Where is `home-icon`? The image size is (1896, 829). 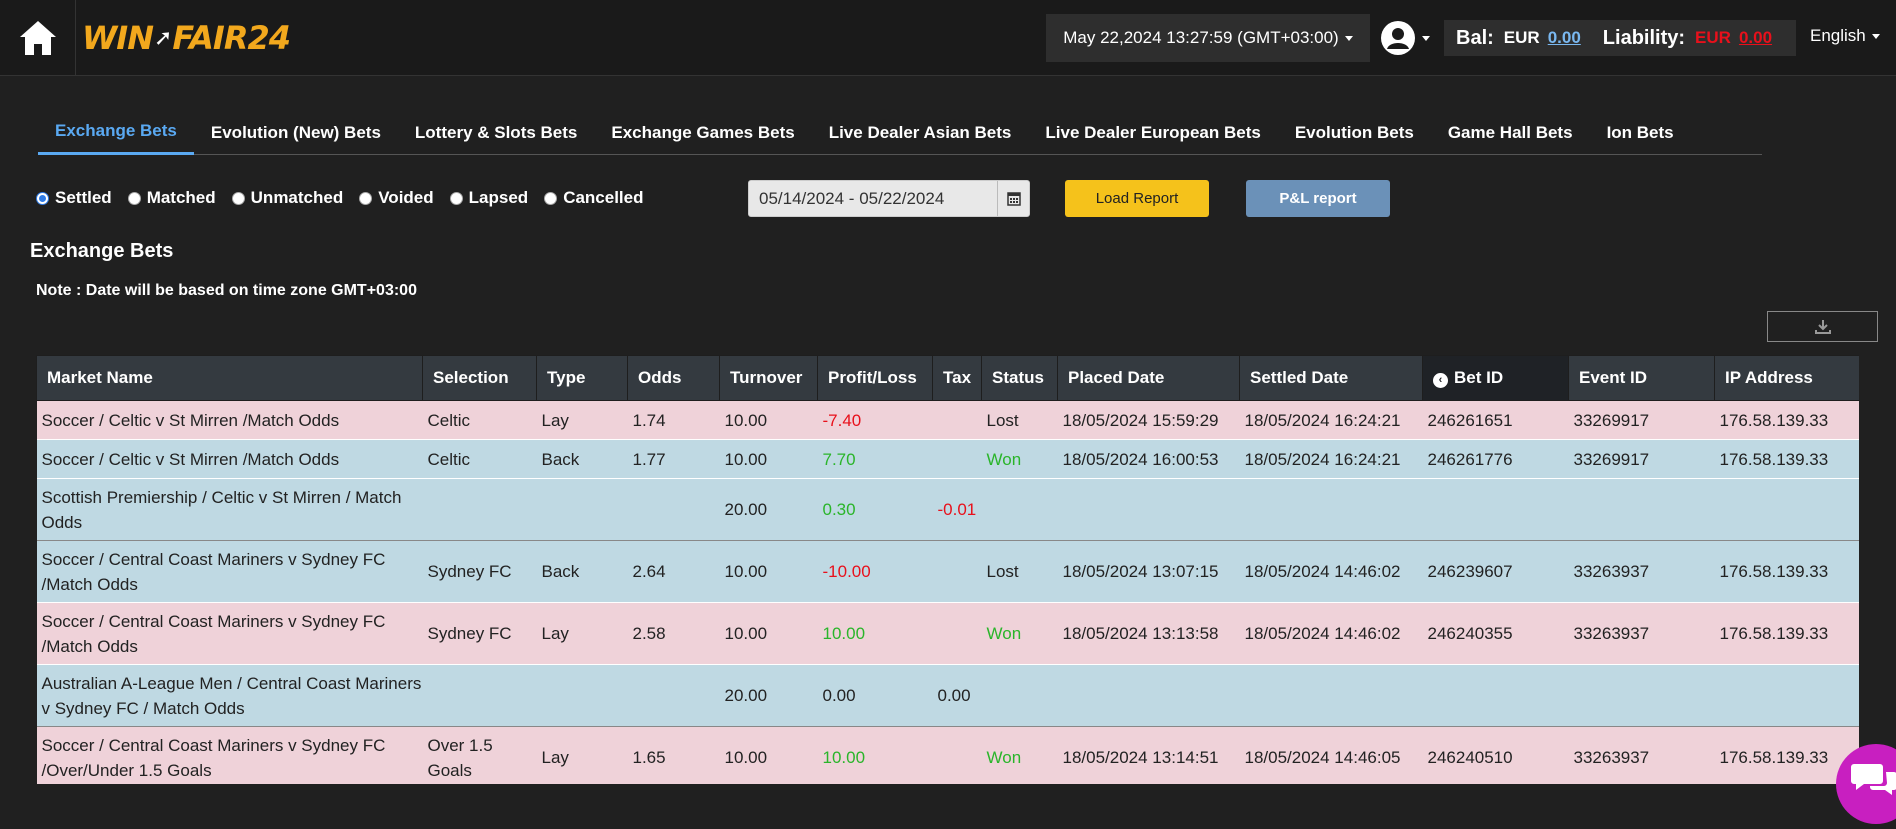 home-icon is located at coordinates (37, 38).